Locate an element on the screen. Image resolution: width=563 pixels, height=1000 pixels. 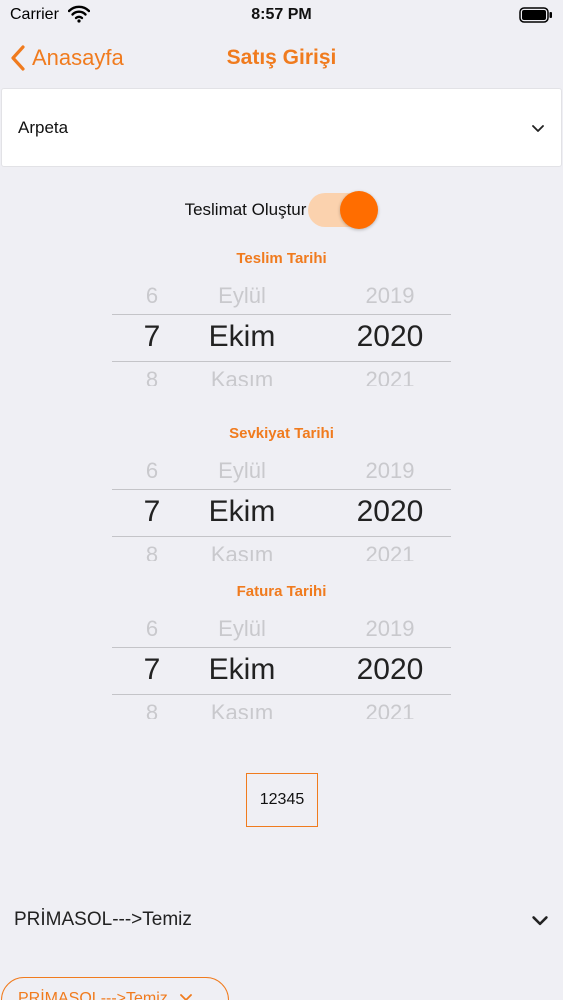
company-select-value: Arpeta is located at coordinates (43, 127).